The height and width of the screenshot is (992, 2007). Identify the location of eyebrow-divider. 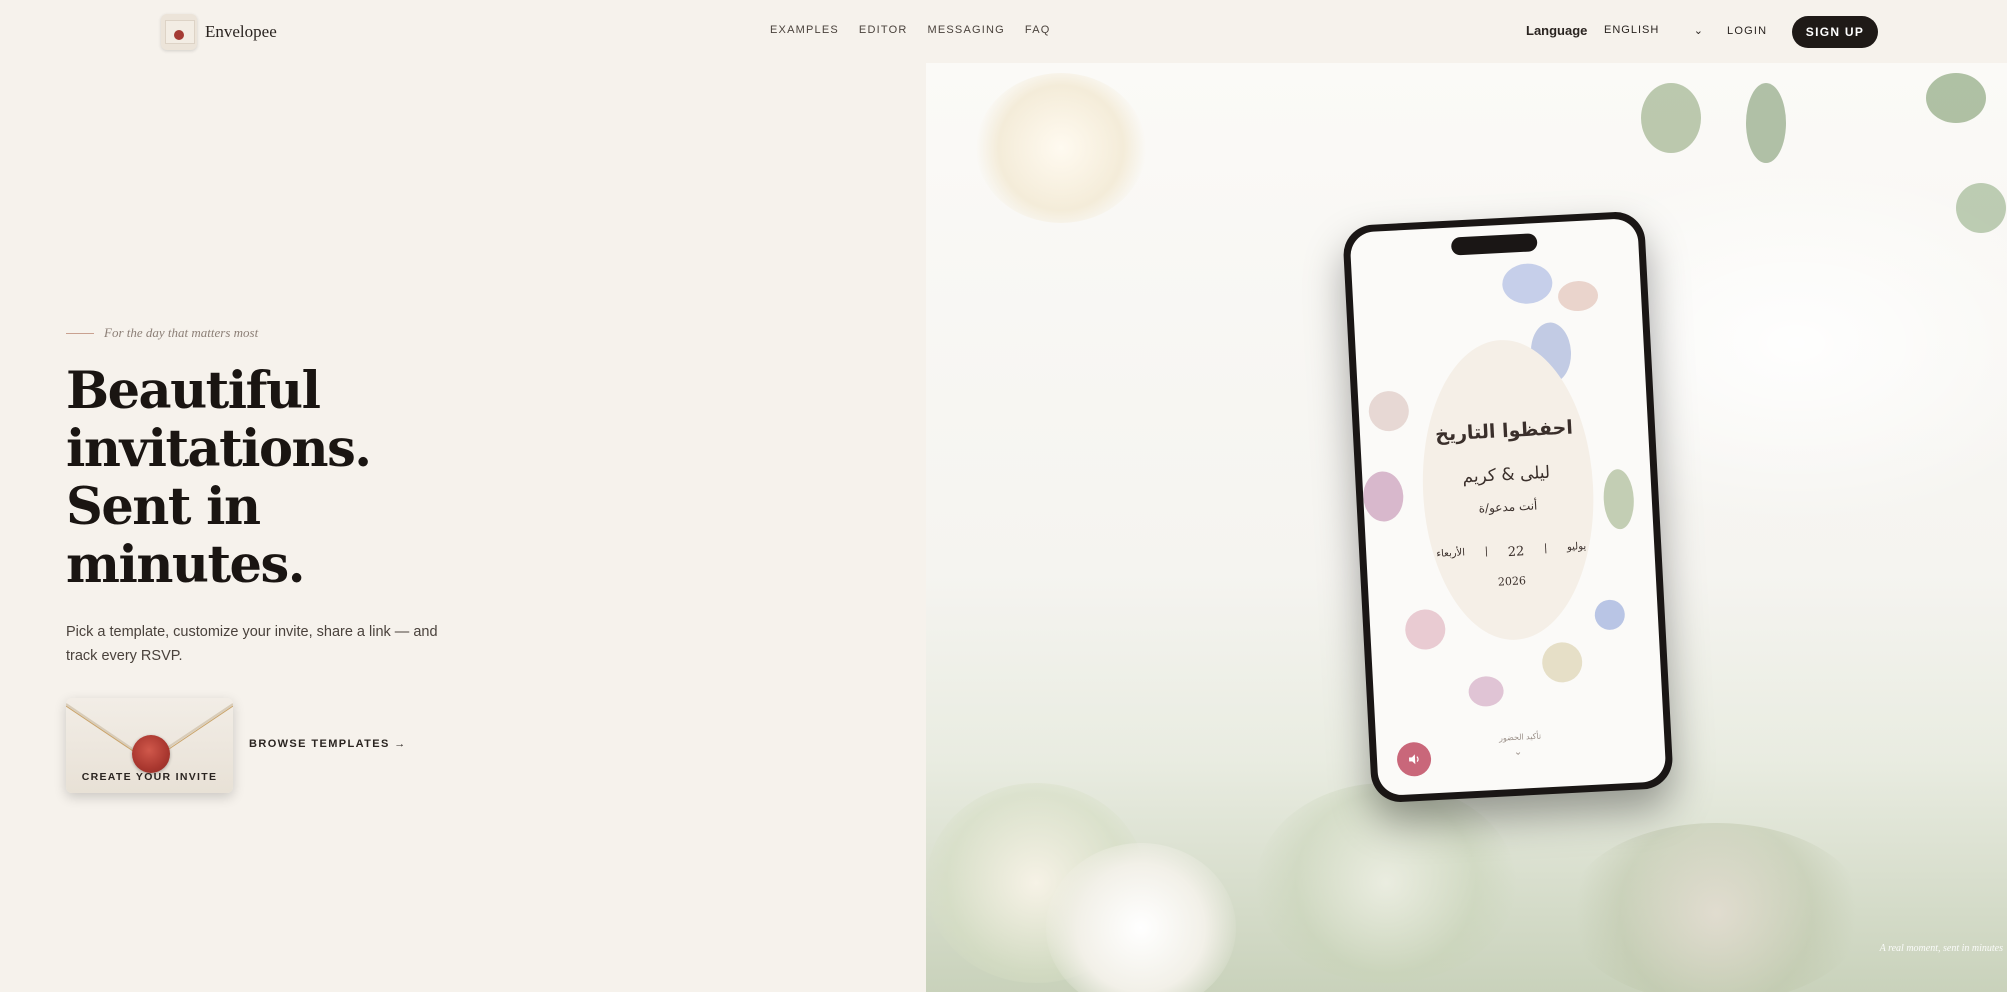
(80, 333).